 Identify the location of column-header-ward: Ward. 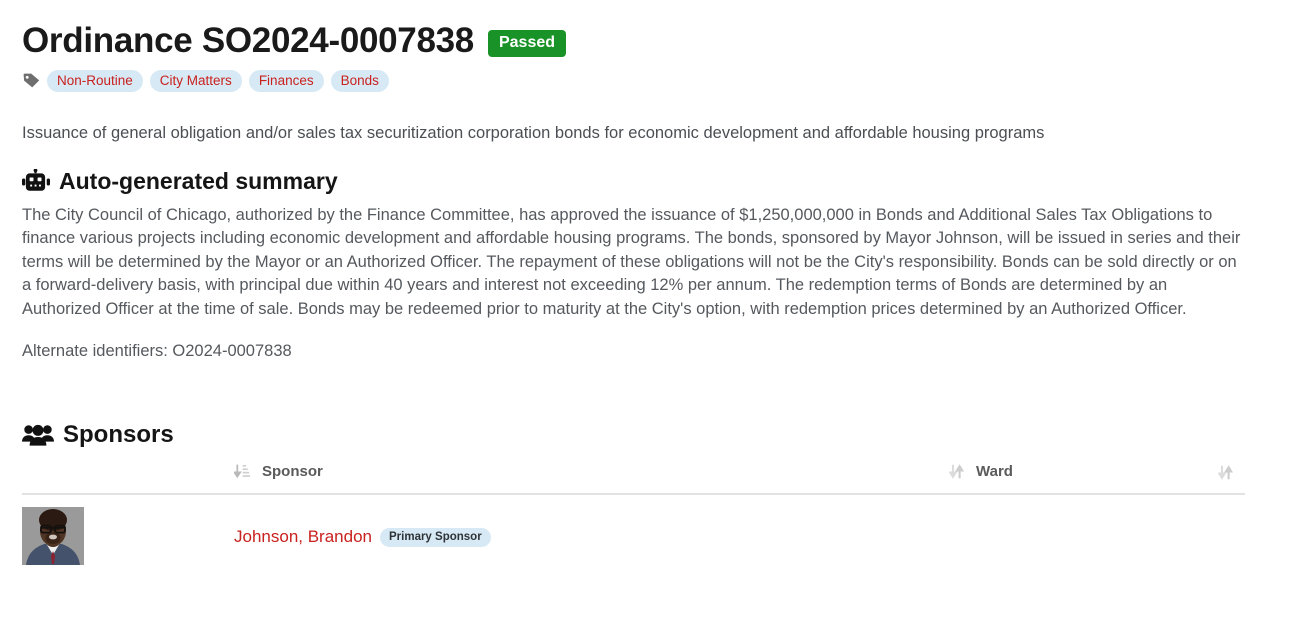
(1048, 479).